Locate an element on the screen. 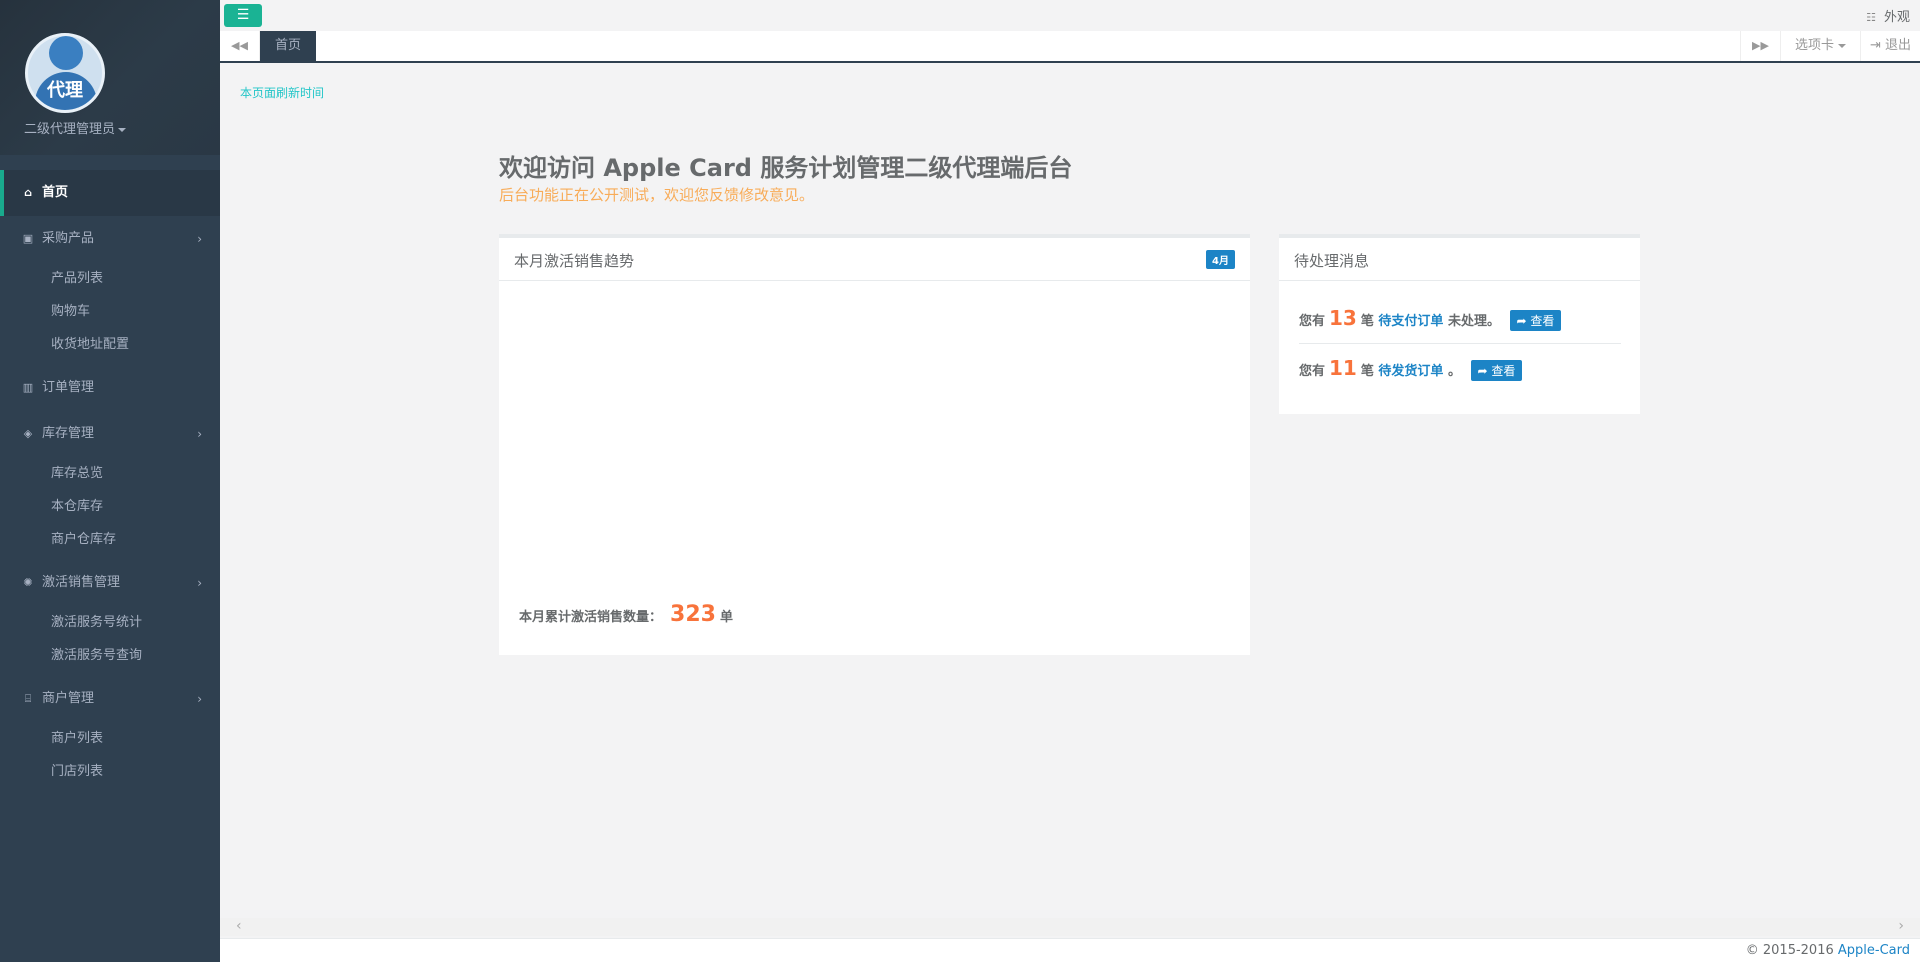 The height and width of the screenshot is (962, 1920). tab-scroll-left-button: ◀◀ is located at coordinates (240, 46).